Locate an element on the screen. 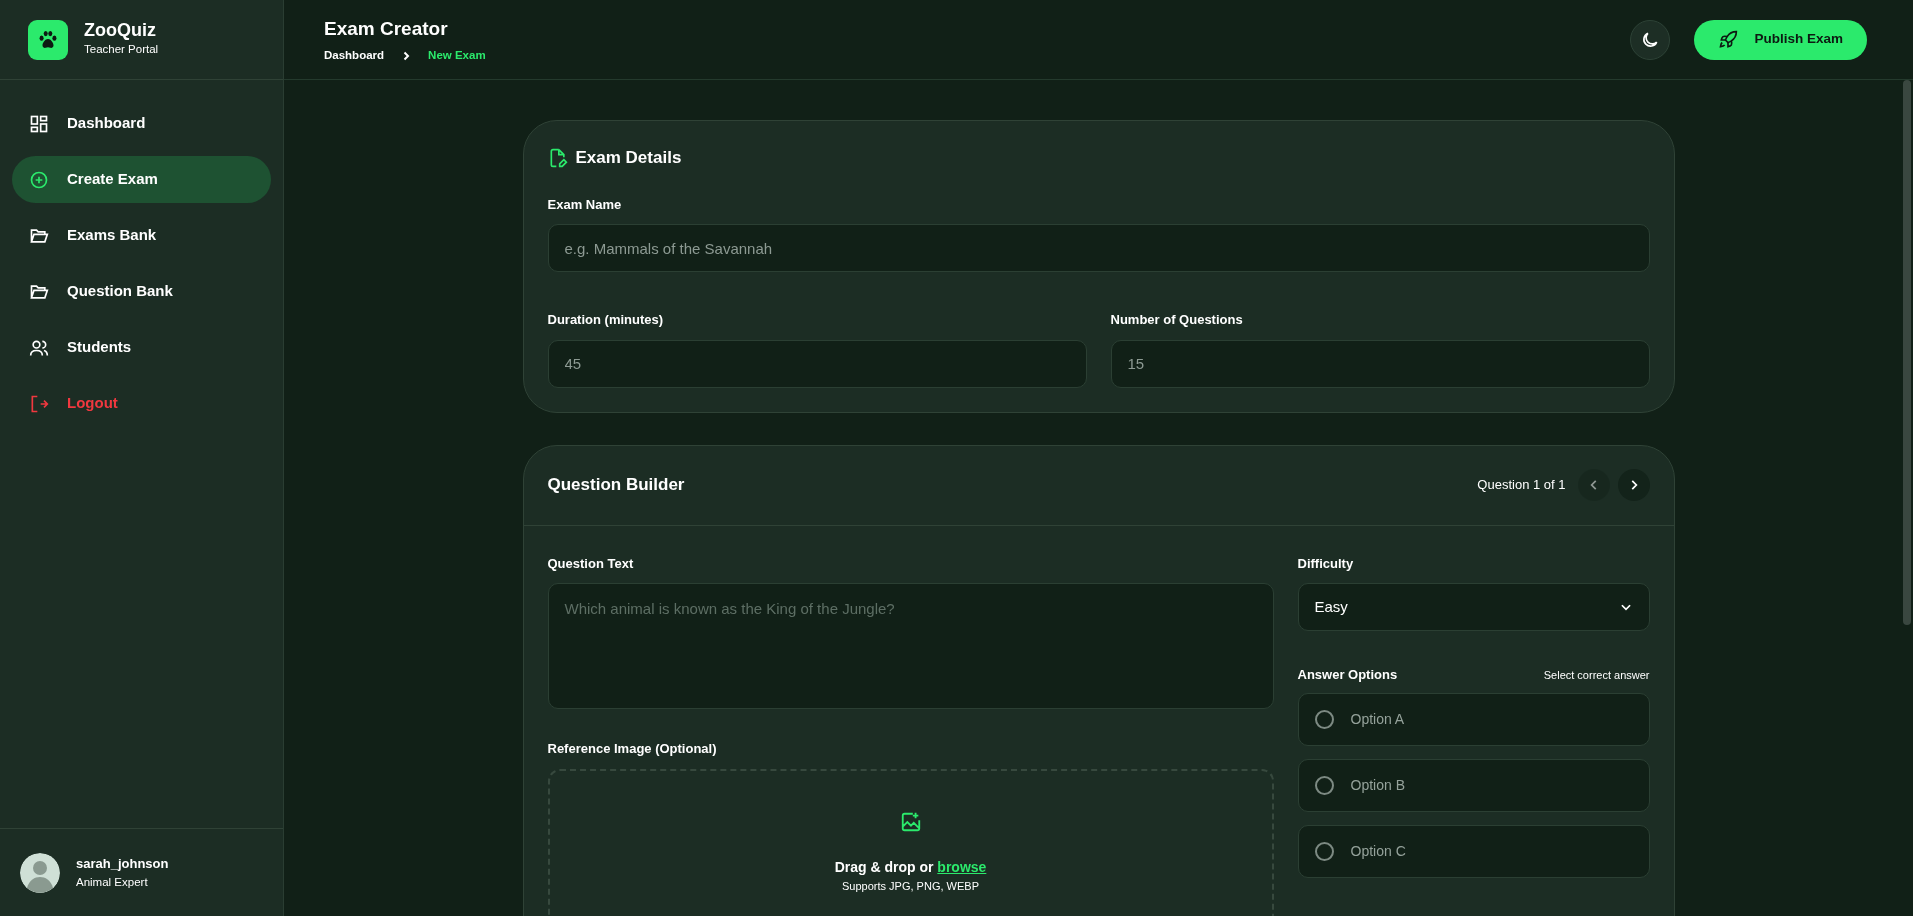  supported-formats: Supports JPG, PNG, WEBP is located at coordinates (910, 886).